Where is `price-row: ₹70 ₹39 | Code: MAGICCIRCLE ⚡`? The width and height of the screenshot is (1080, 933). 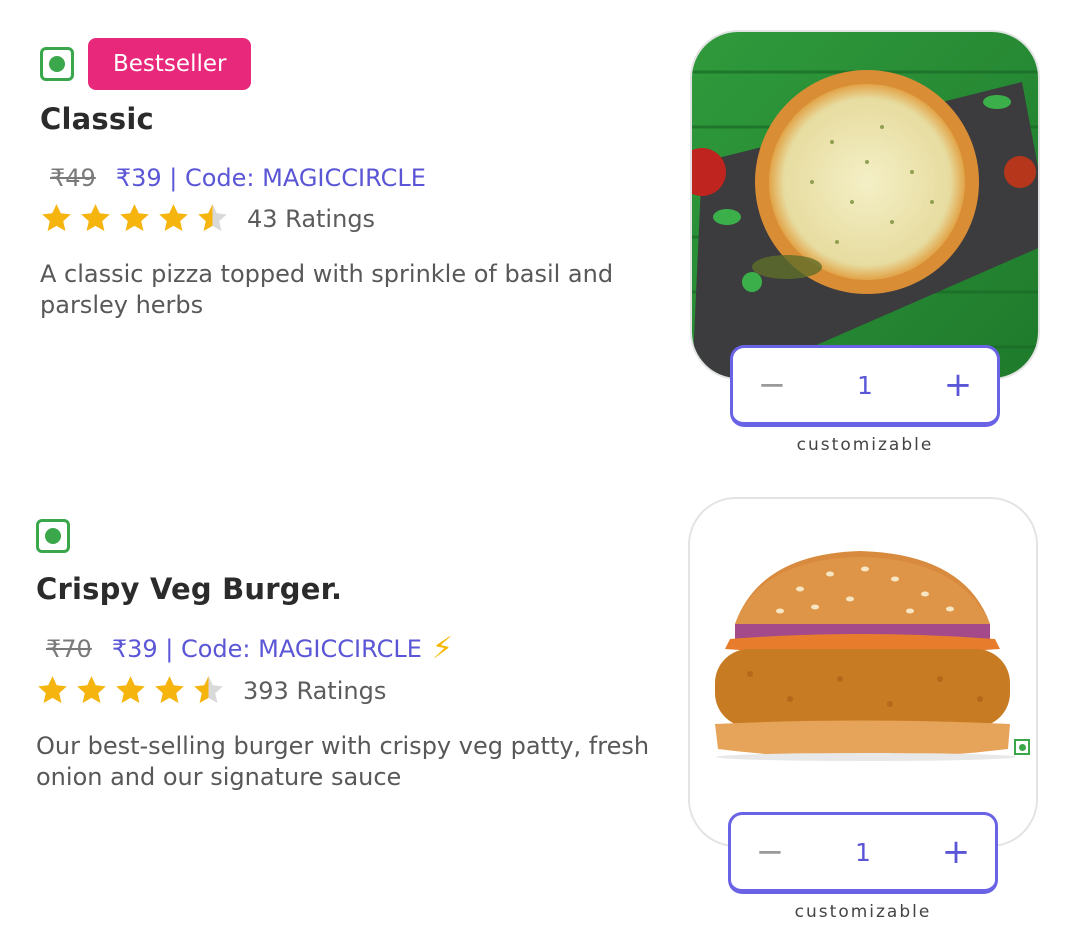
price-row: ₹70 ₹39 | Code: MAGICCIRCLE ⚡ is located at coordinates (356, 649).